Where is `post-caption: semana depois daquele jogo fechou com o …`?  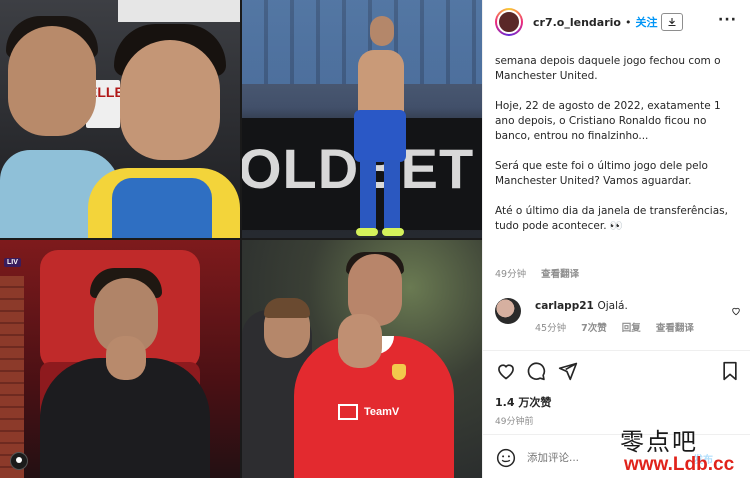
post-caption: semana depois daquele jogo fechou com o … is located at coordinates (613, 144).